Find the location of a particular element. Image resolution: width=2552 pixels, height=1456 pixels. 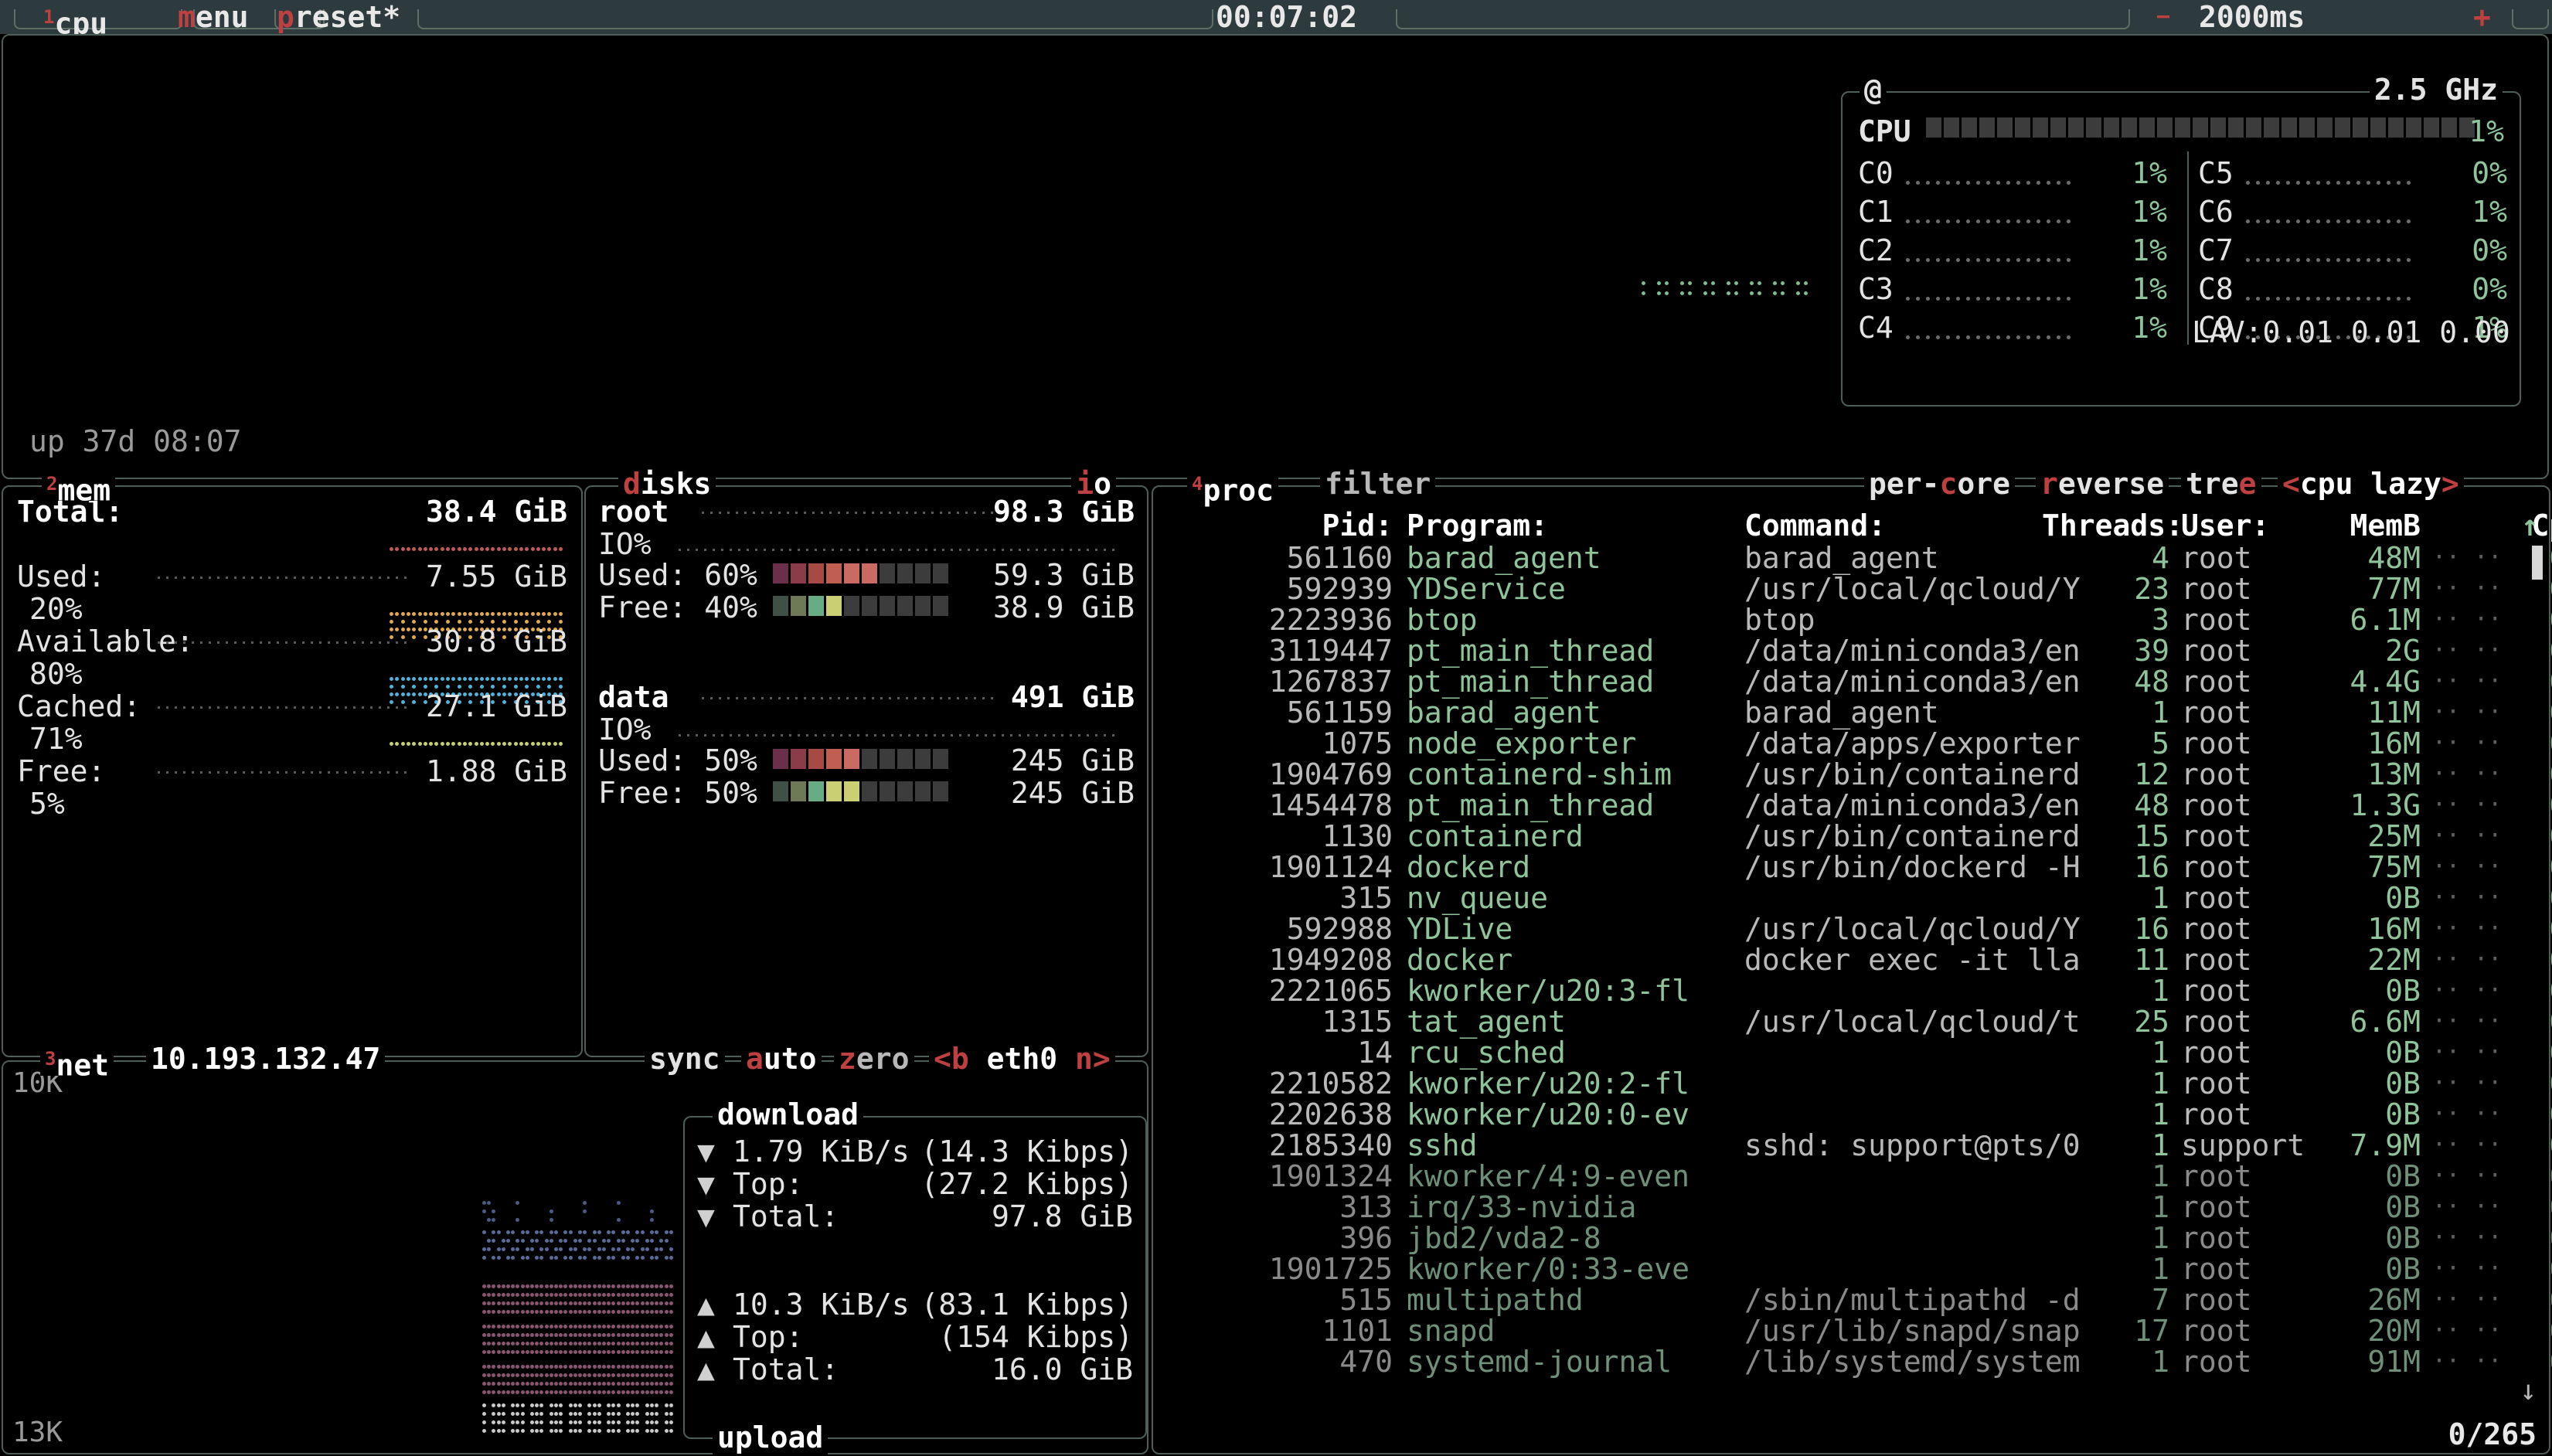

disks-io-toggle: io is located at coordinates (1093, 484).